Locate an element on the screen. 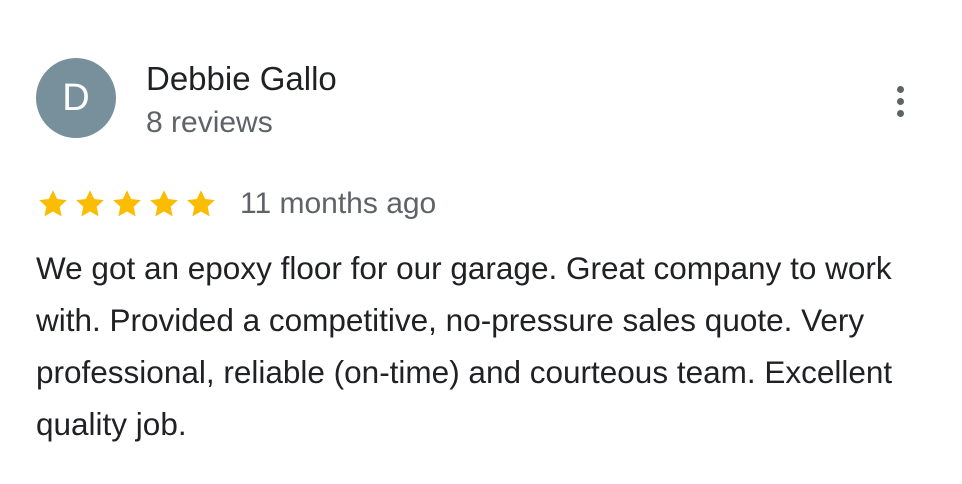 The height and width of the screenshot is (484, 962). avatar-initial: D is located at coordinates (76, 97).